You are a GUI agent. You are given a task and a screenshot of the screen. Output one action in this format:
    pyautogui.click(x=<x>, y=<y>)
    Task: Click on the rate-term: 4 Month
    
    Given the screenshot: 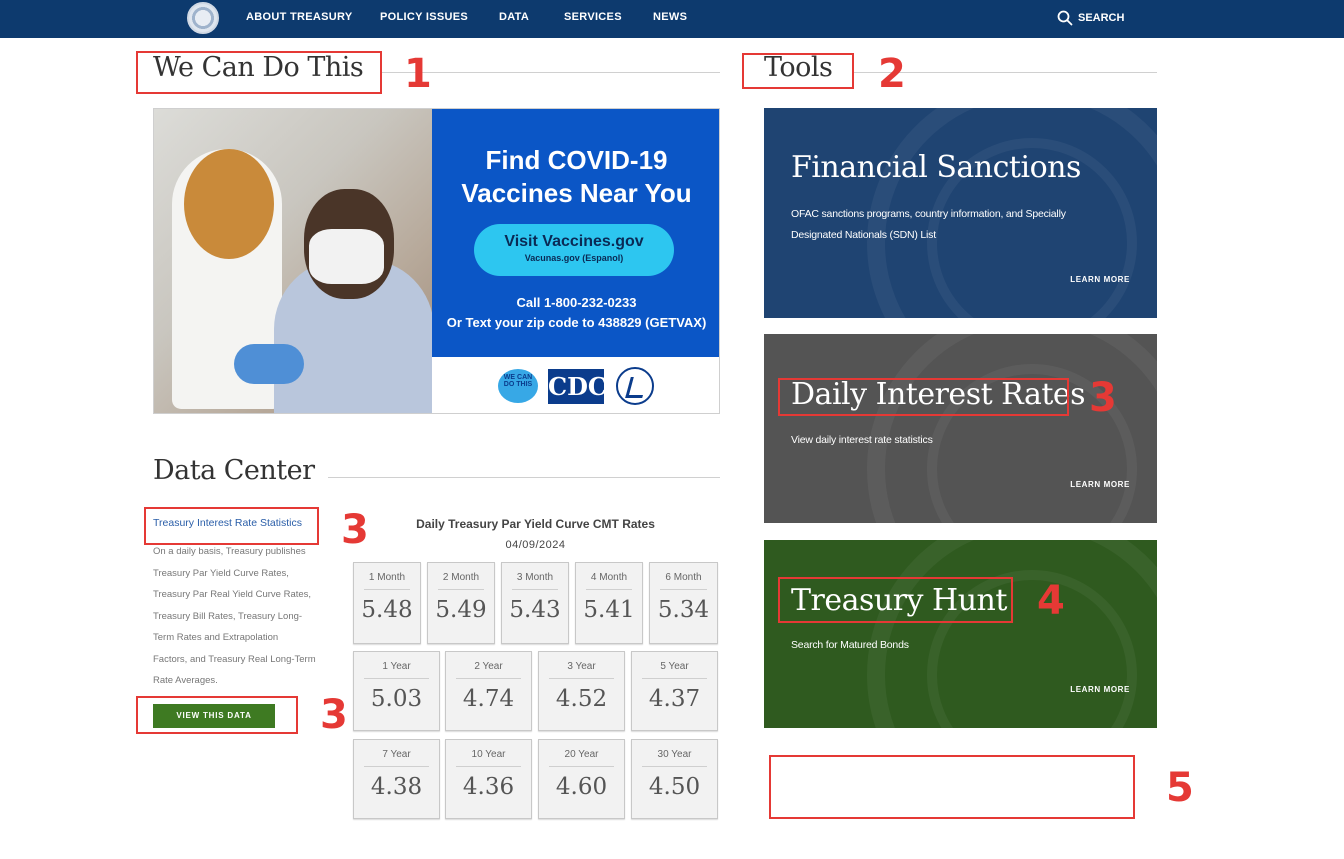 What is the action you would take?
    pyautogui.click(x=609, y=577)
    